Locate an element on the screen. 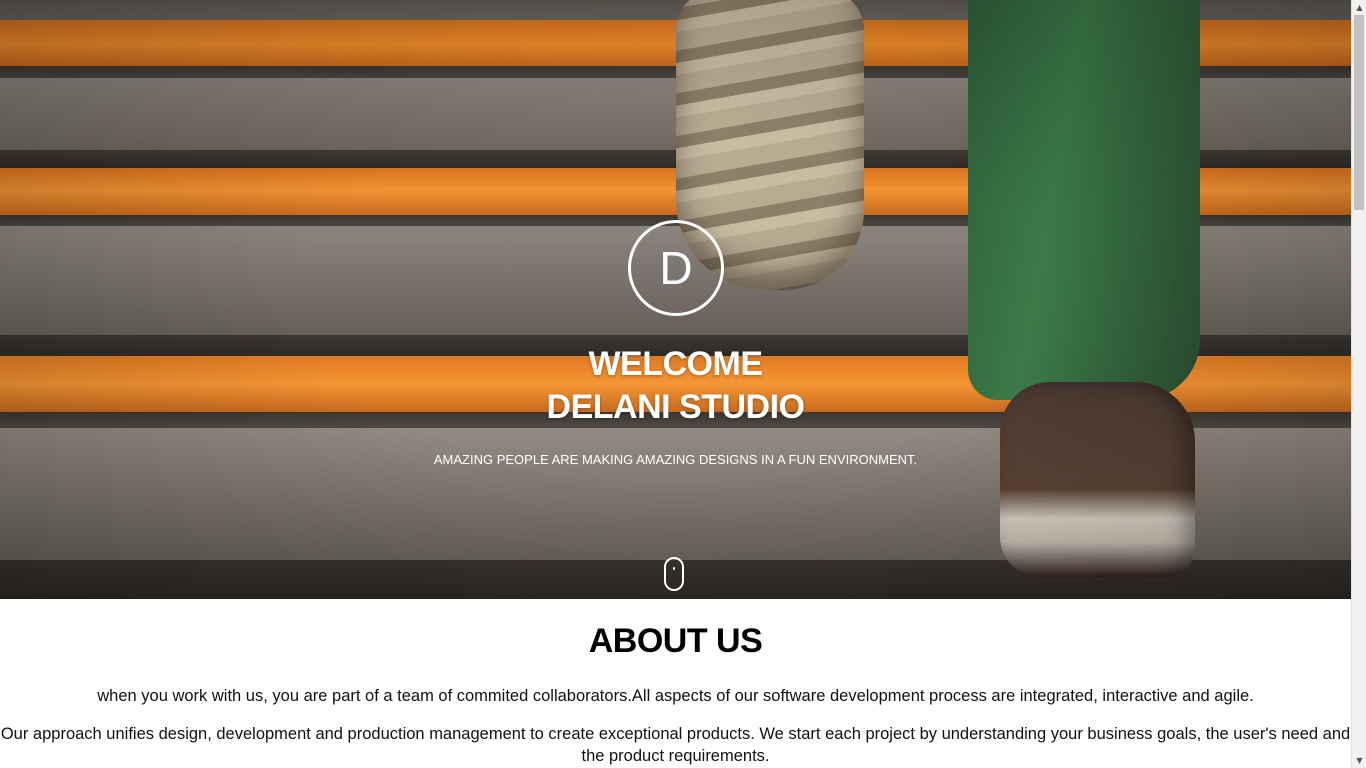 The image size is (1366, 768). about-heading: ABOUT US is located at coordinates (675, 641).